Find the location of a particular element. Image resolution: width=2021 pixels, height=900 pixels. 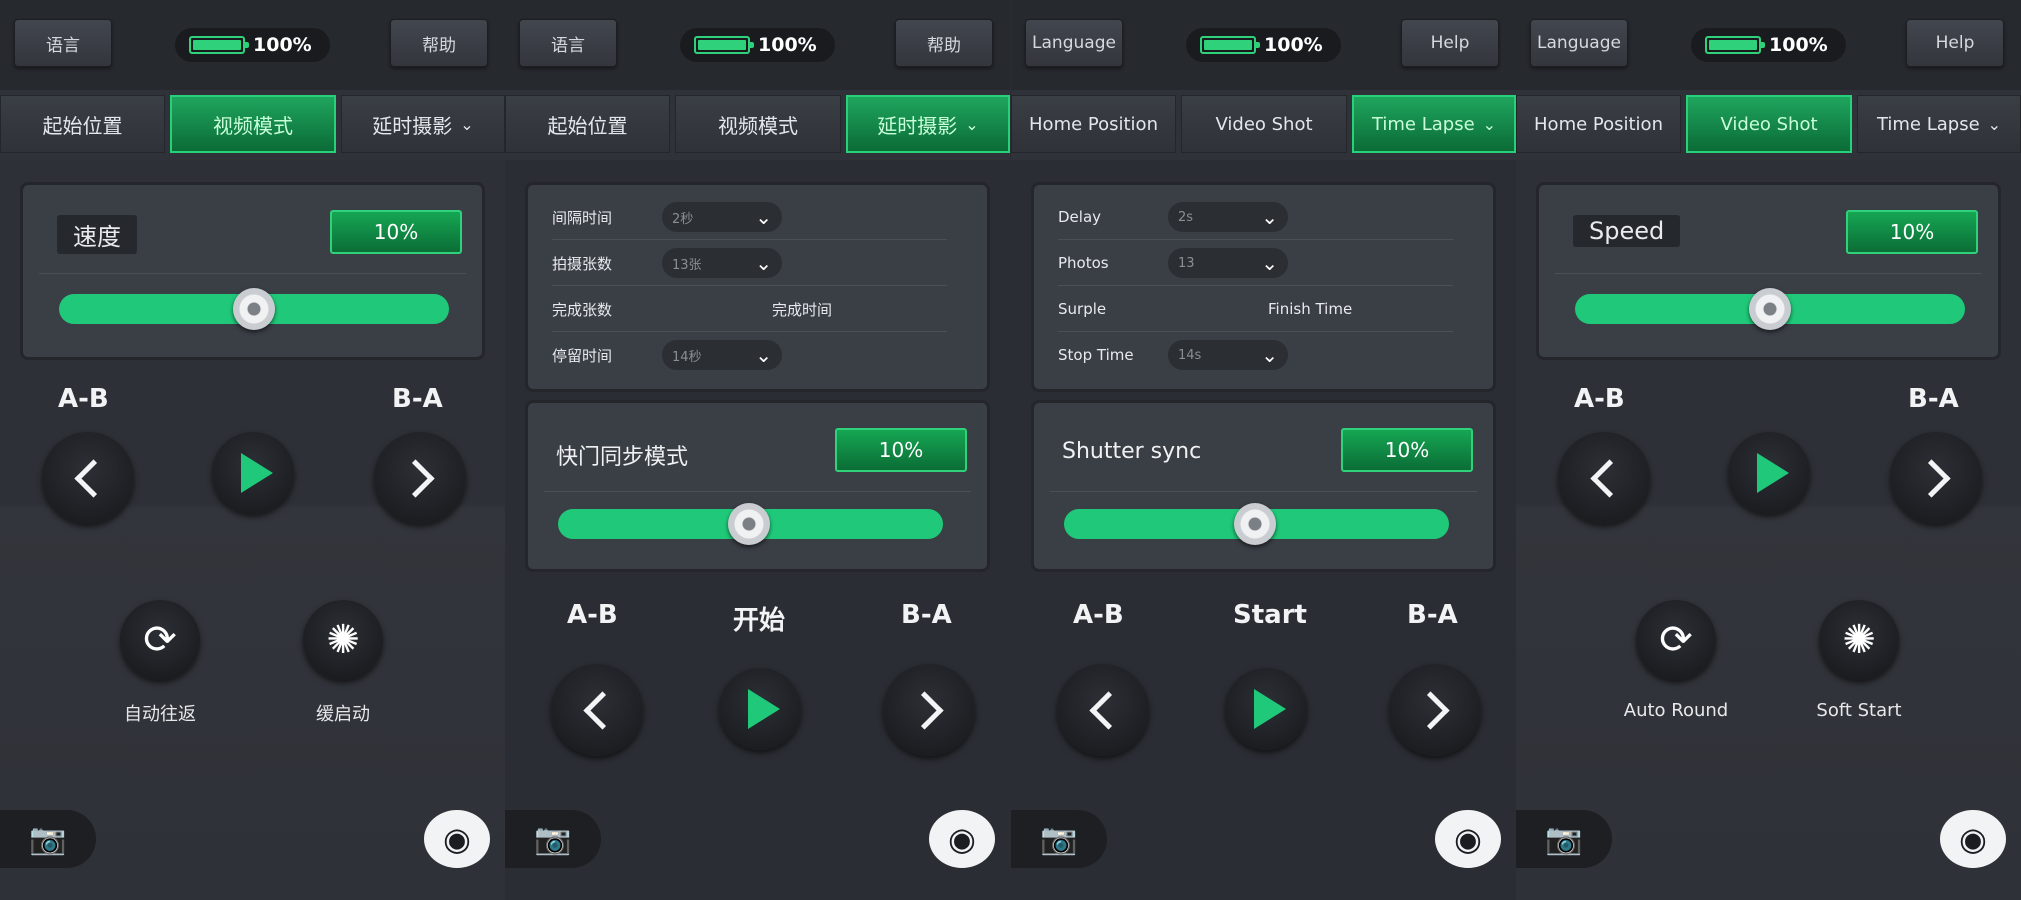

interval-row: 间隔时间 2秒 ⌄ is located at coordinates (749, 217).